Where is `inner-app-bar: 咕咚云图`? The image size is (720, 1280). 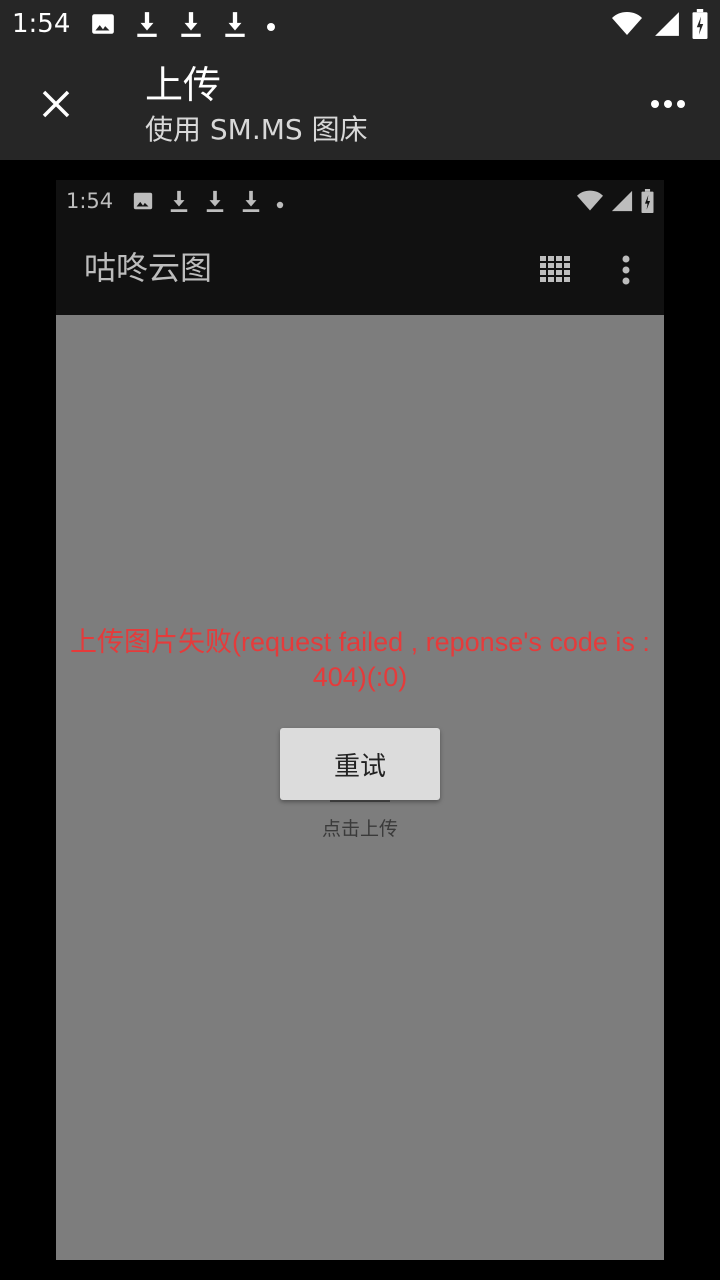 inner-app-bar: 咕咚云图 is located at coordinates (360, 268).